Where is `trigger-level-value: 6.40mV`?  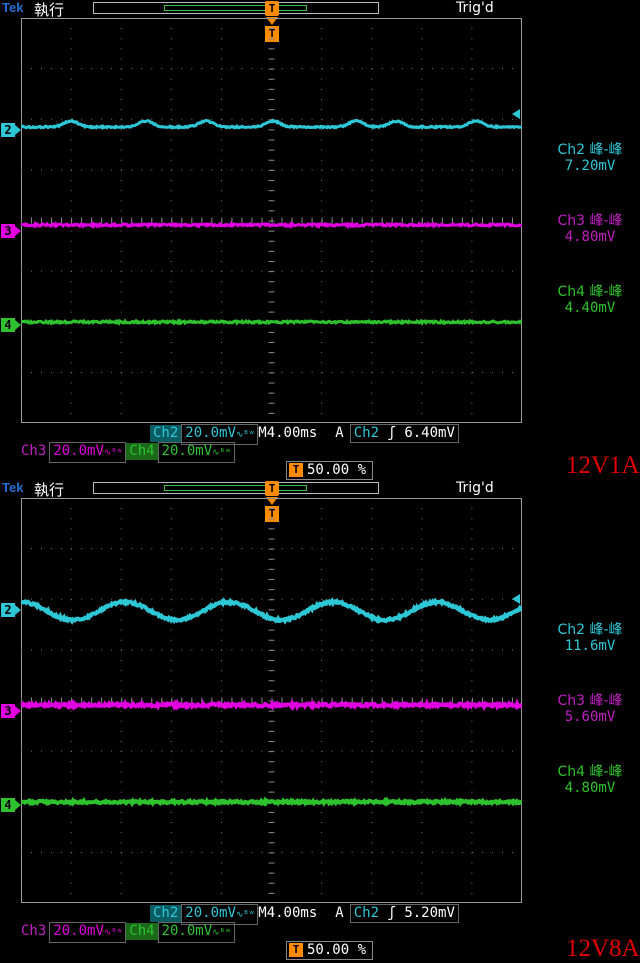 trigger-level-value: 6.40mV is located at coordinates (429, 433).